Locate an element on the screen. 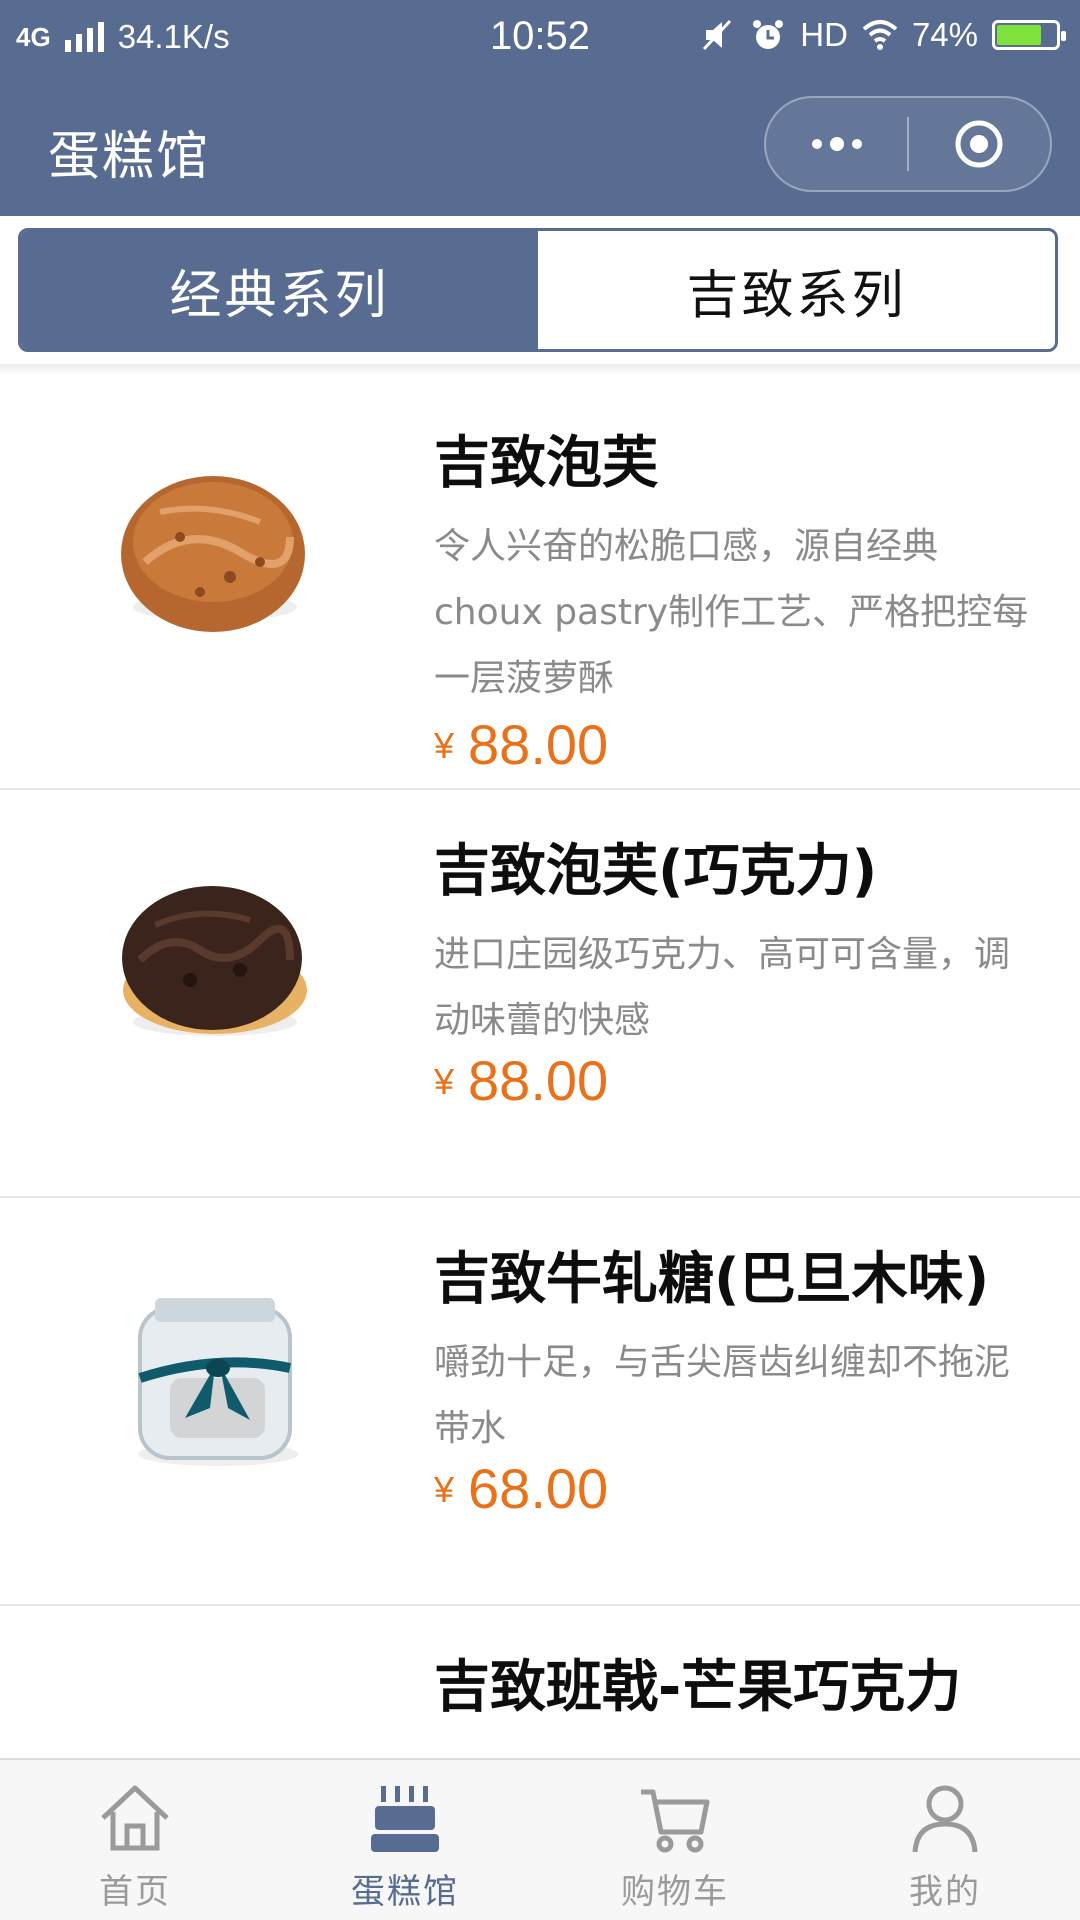 The height and width of the screenshot is (1920, 1080). product-name: 吉致班戟-芒果巧克力 is located at coordinates (698, 1687).